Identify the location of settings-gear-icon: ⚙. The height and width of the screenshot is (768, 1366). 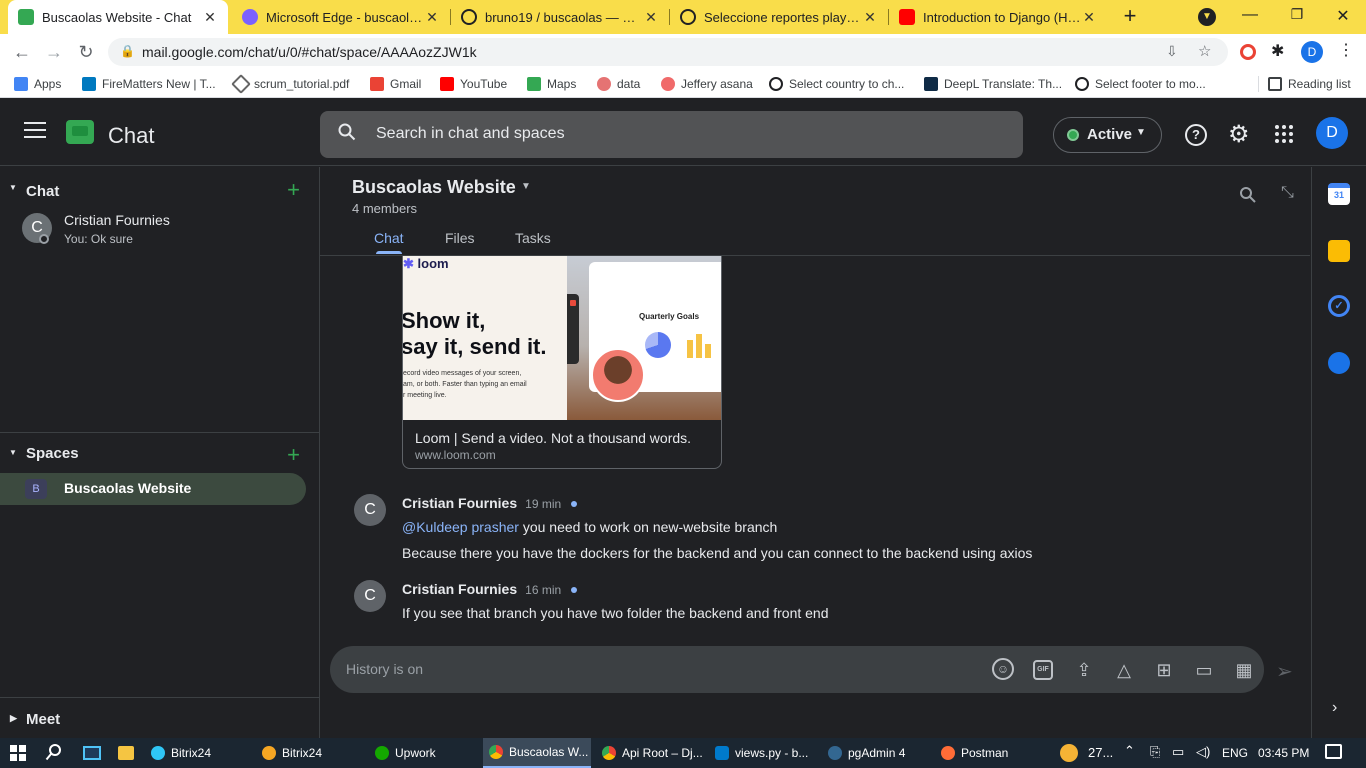
(1239, 134).